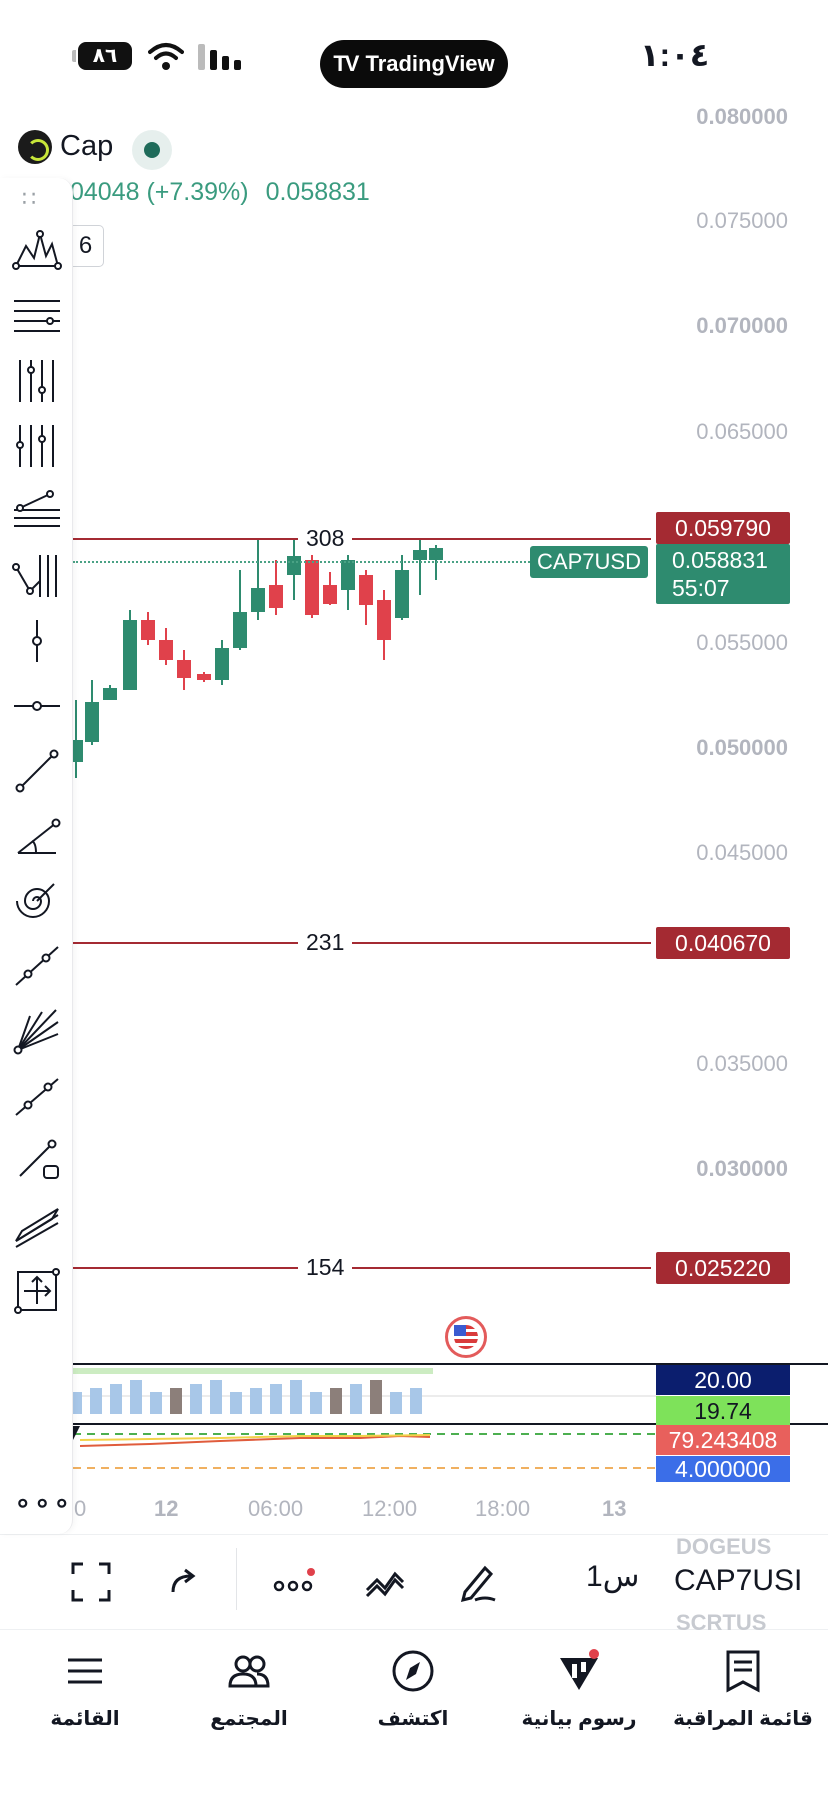 The height and width of the screenshot is (1795, 828). I want to click on fib-spiral-icon, so click(37, 901).